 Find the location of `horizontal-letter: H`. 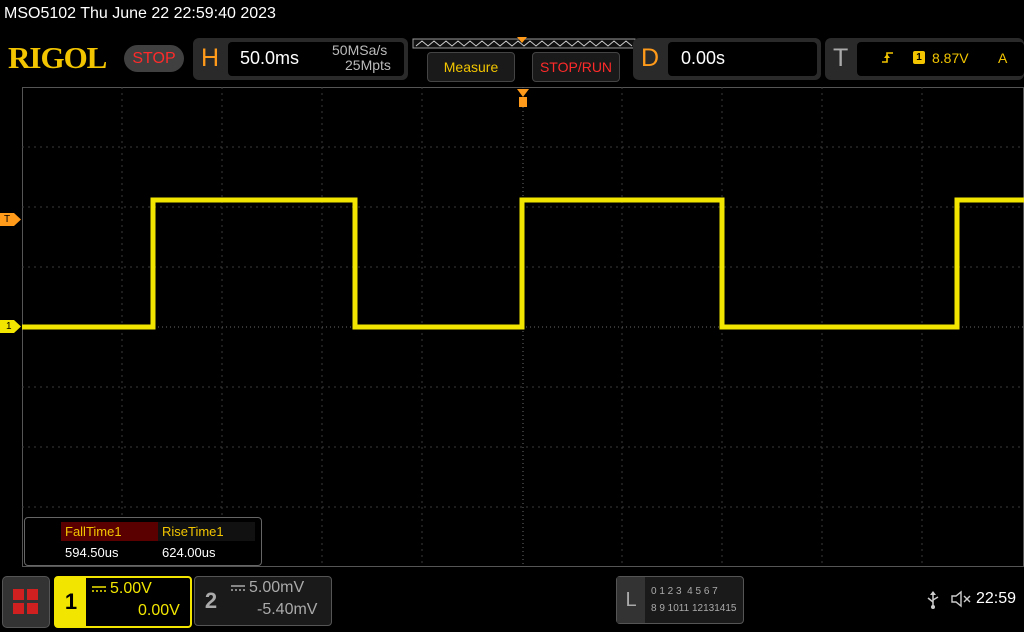

horizontal-letter: H is located at coordinates (210, 58).